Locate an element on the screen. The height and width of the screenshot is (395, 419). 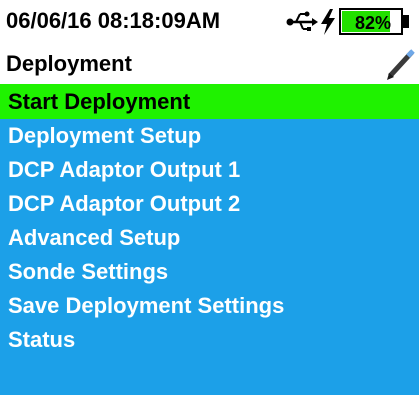
menu-item-sonde-settings: Sonde Settings is located at coordinates (209, 272).